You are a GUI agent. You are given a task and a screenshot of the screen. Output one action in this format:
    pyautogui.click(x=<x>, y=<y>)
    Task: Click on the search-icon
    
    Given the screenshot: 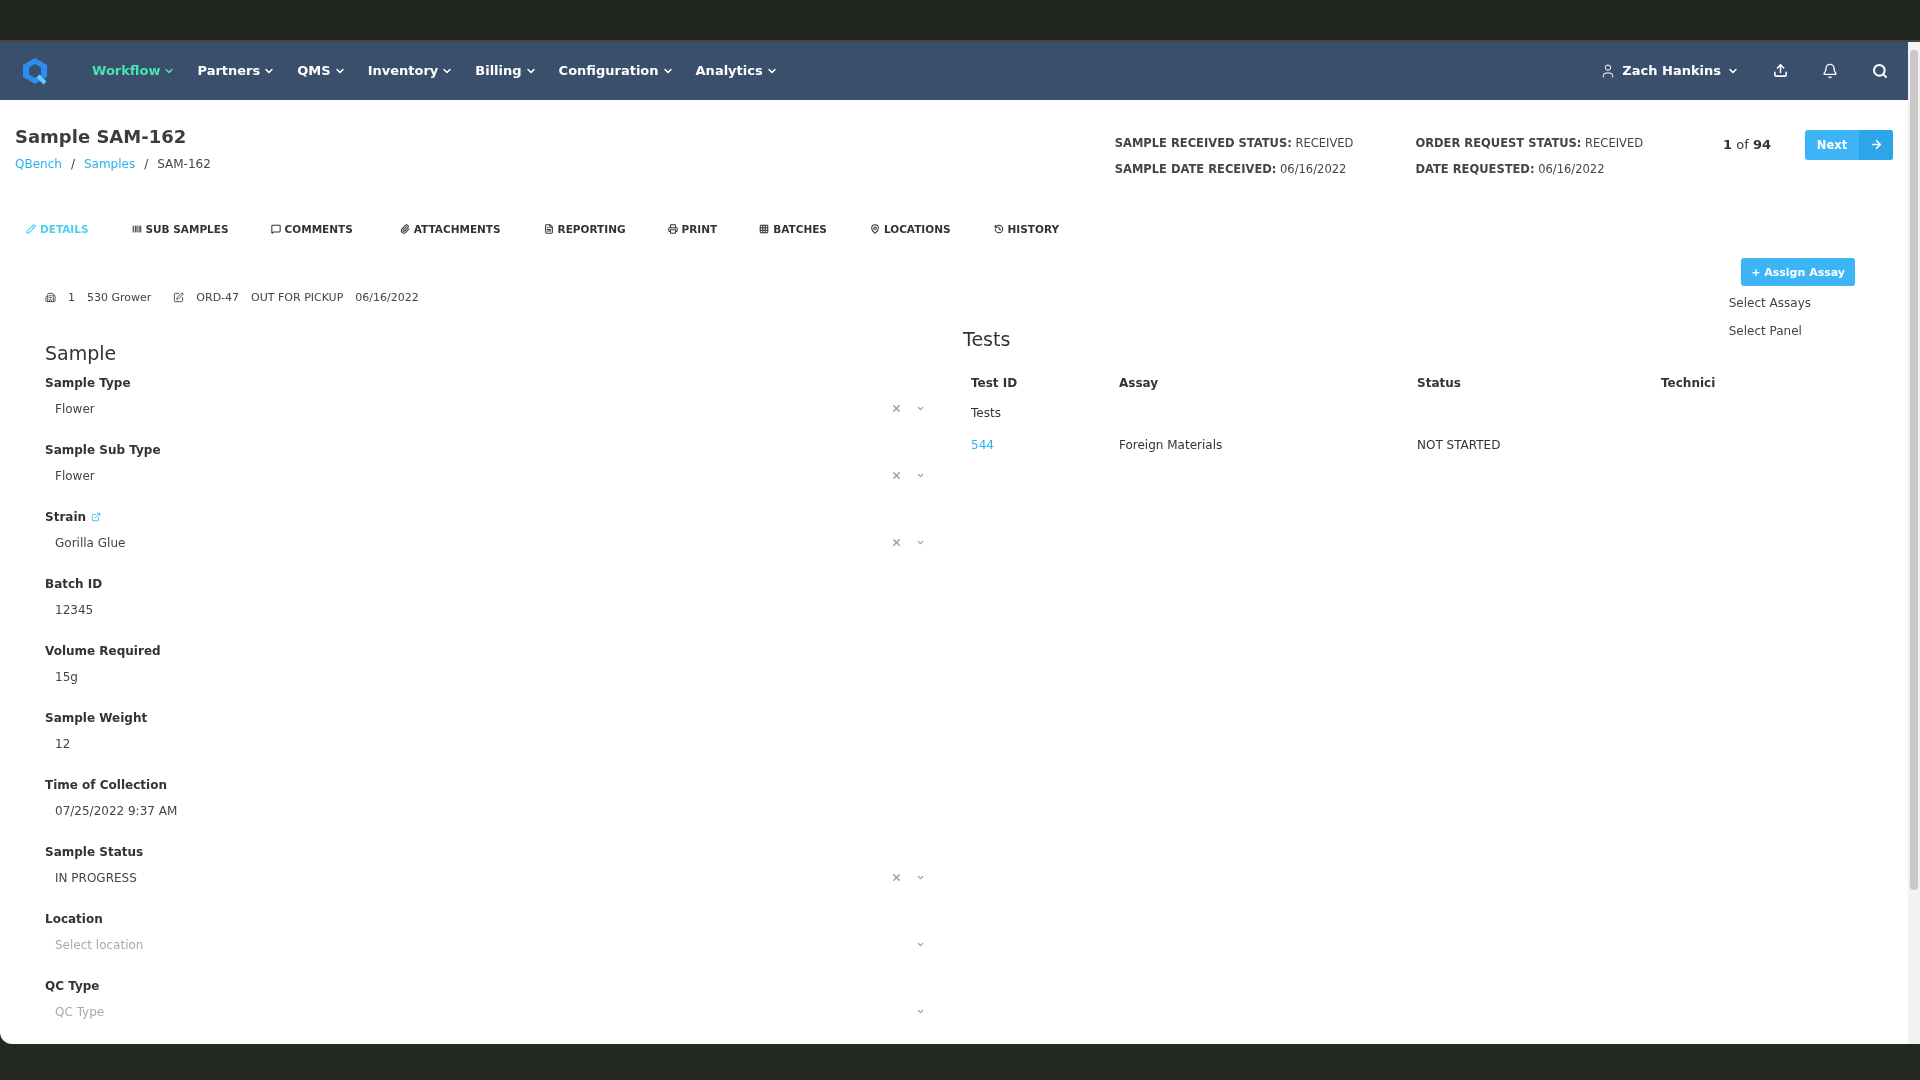 What is the action you would take?
    pyautogui.click(x=1880, y=70)
    